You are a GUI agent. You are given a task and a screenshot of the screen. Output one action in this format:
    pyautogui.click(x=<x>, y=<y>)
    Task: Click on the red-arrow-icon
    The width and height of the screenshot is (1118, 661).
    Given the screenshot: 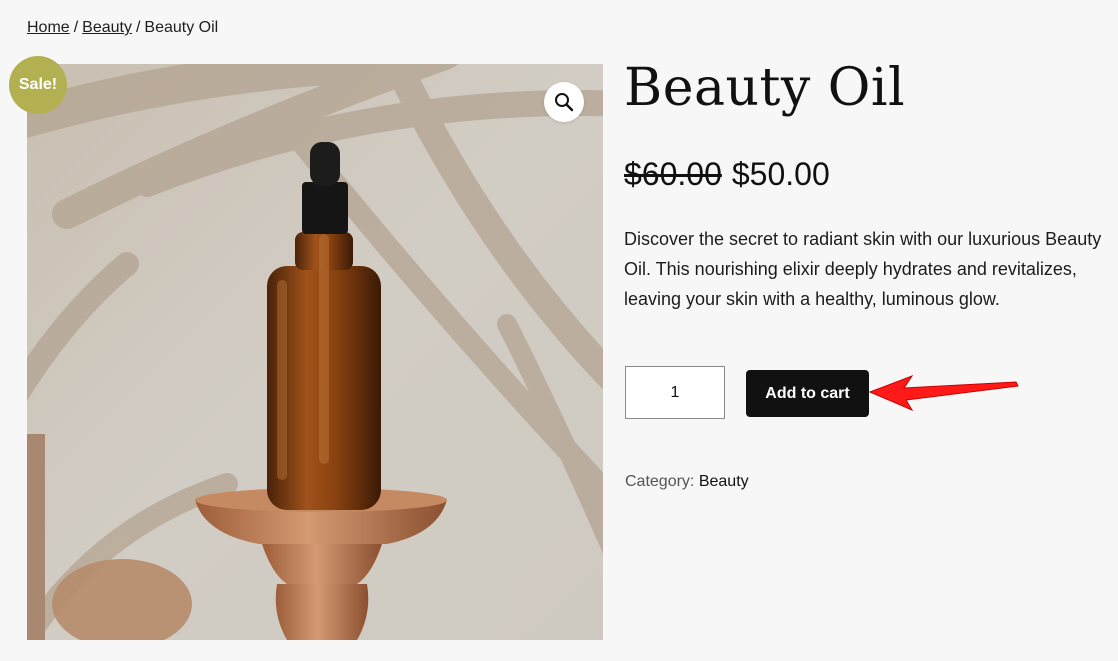 What is the action you would take?
    pyautogui.click(x=943, y=393)
    